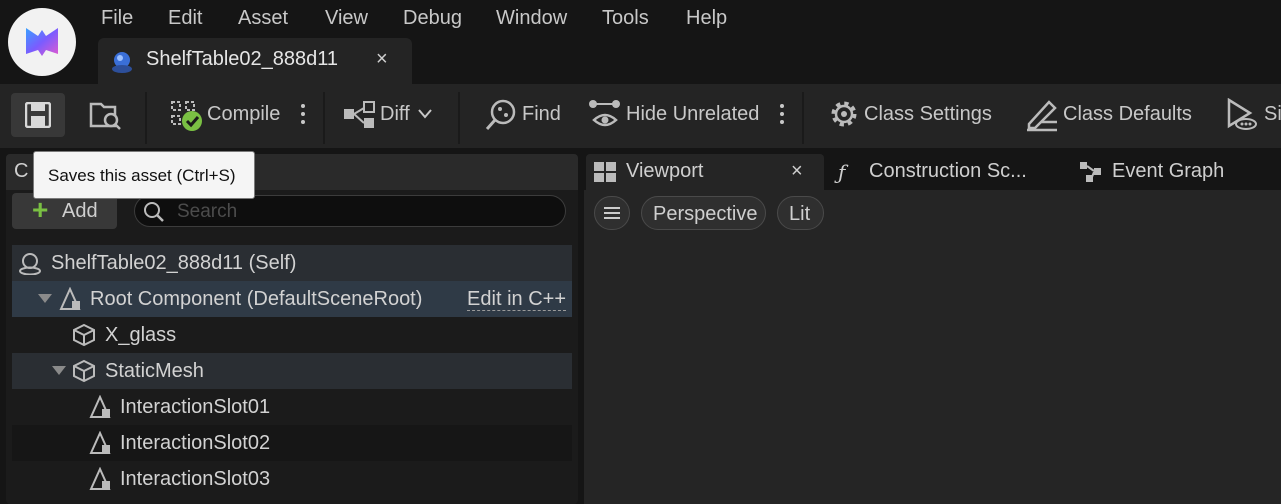  What do you see at coordinates (605, 115) in the screenshot?
I see `hide-unrelated-icon` at bounding box center [605, 115].